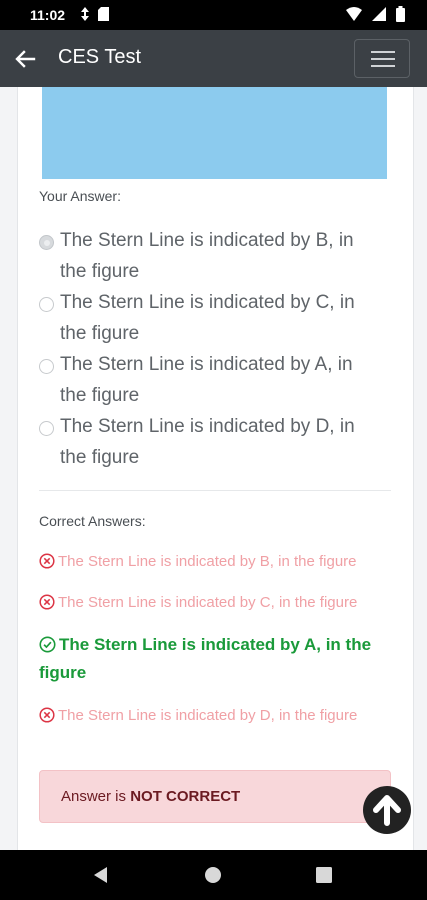 Image resolution: width=427 pixels, height=900 pixels. What do you see at coordinates (400, 14) in the screenshot?
I see `battery-icon` at bounding box center [400, 14].